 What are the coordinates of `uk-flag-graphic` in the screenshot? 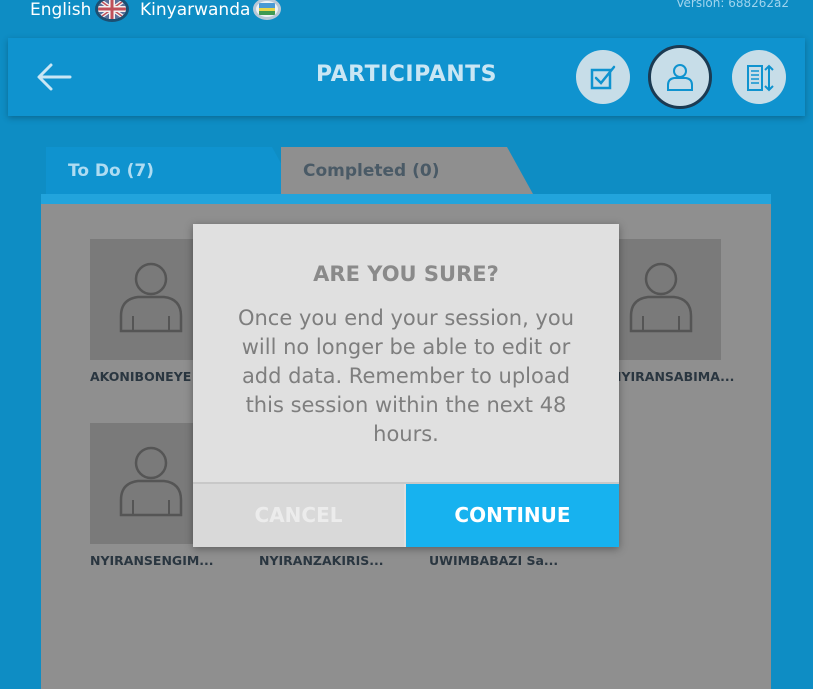 It's located at (112, 9).